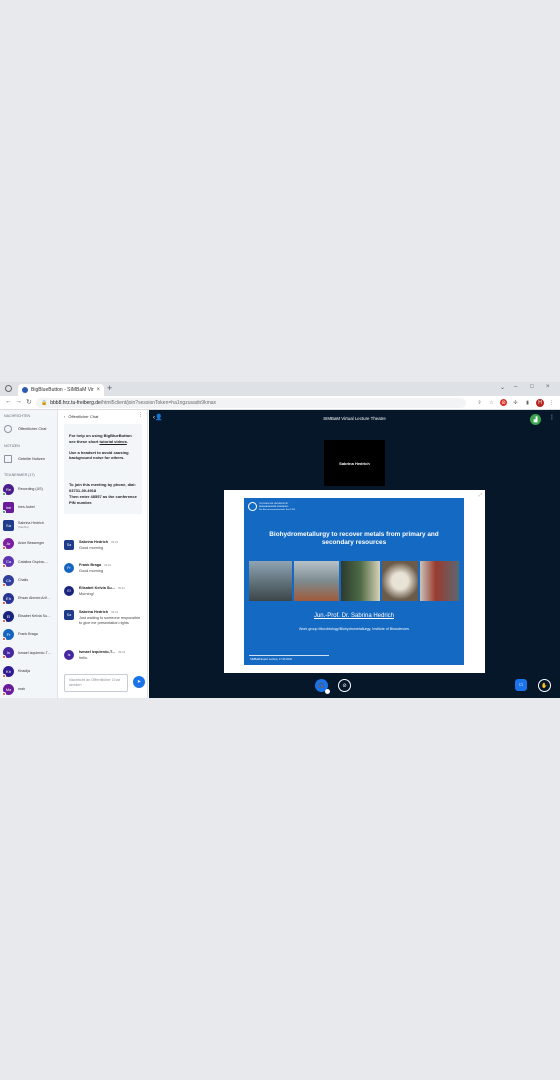  Describe the element at coordinates (8, 544) in the screenshot. I see `avatar: Ar` at that location.